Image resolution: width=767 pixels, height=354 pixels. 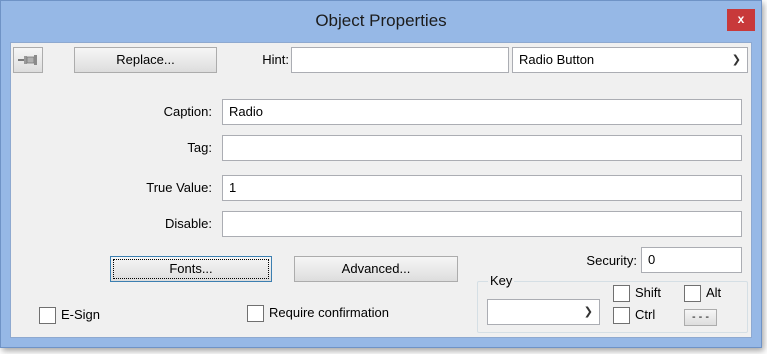 I want to click on key-more-button: - - -, so click(x=700, y=317).